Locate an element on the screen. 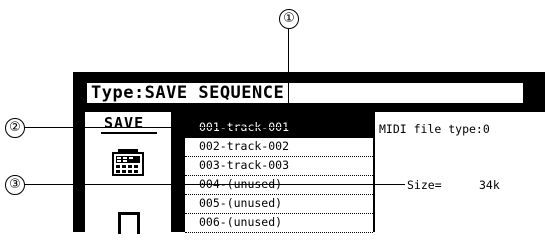 This screenshot has width=545, height=240. save-mode-label: SAVE is located at coordinates (124, 123).